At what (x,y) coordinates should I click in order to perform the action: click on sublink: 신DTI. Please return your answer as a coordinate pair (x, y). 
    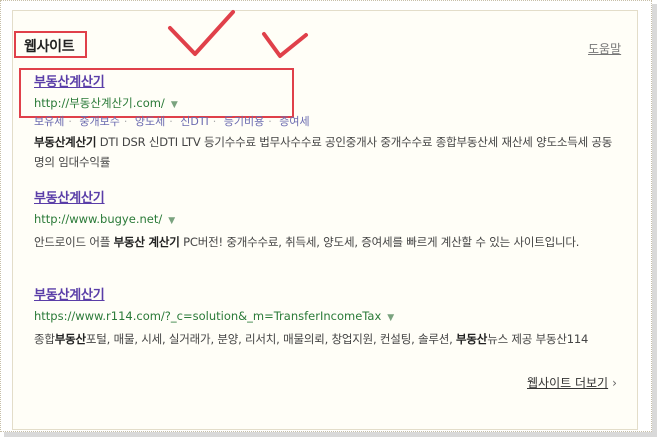
    Looking at the image, I should click on (194, 121).